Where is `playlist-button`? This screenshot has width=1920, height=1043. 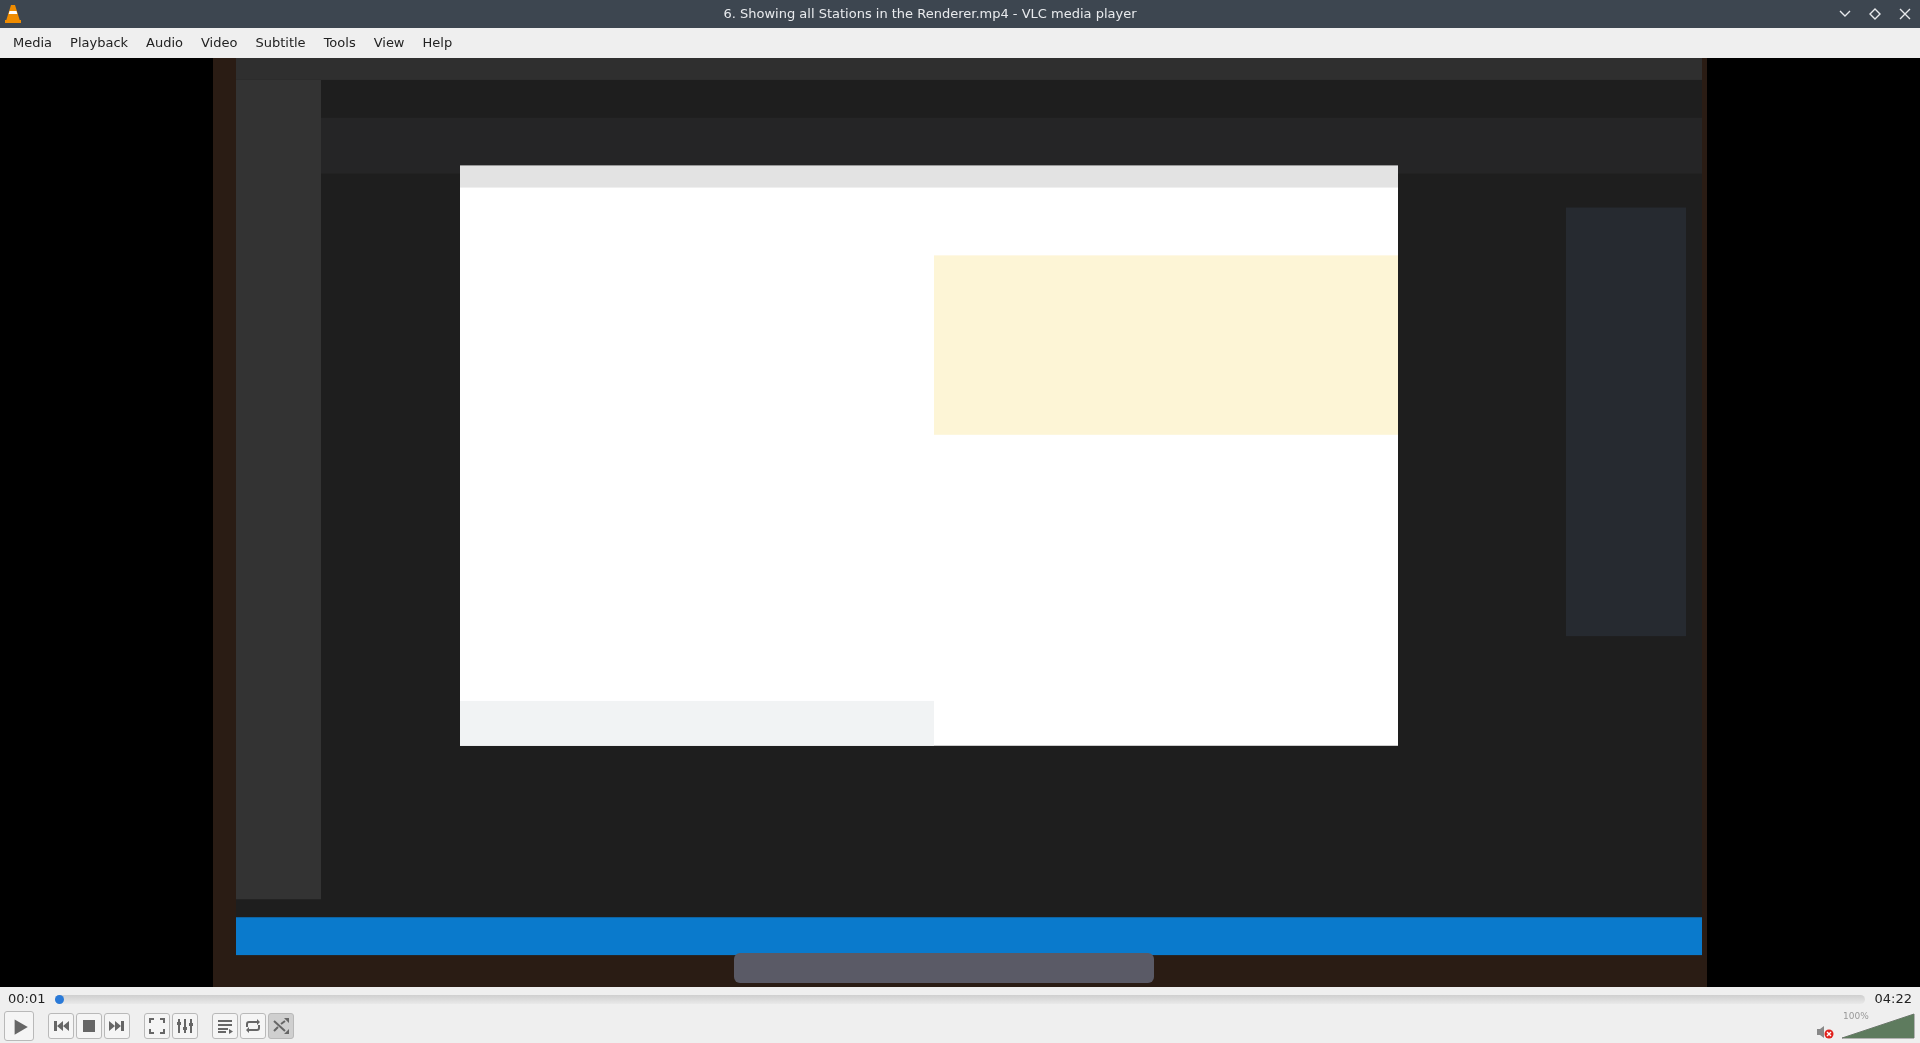 playlist-button is located at coordinates (225, 1026).